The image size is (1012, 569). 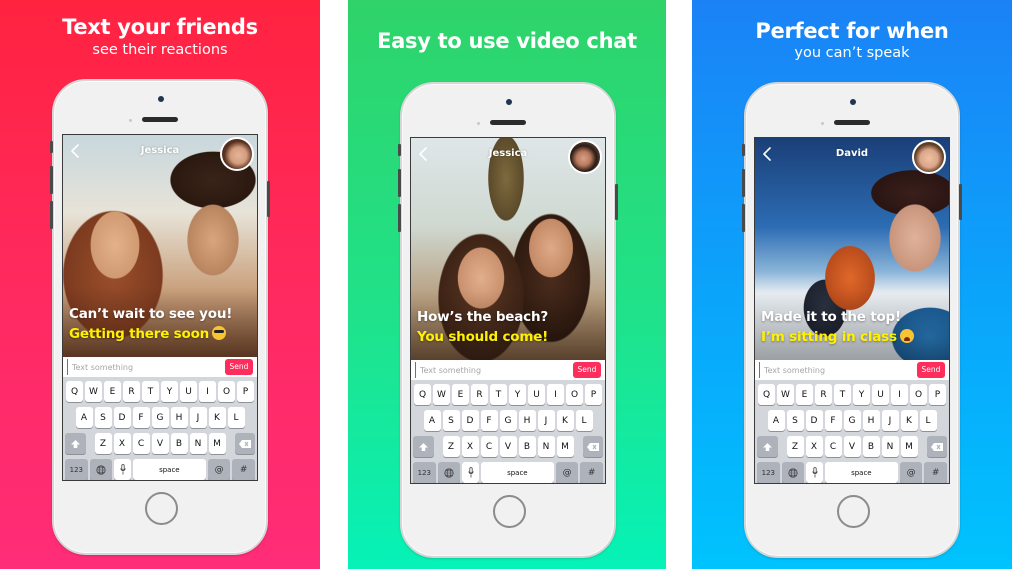 What do you see at coordinates (244, 443) in the screenshot?
I see `delete-key` at bounding box center [244, 443].